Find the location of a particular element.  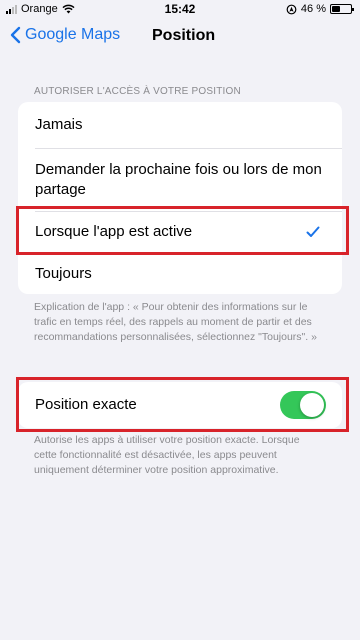

back-label: Google Maps is located at coordinates (73, 34).